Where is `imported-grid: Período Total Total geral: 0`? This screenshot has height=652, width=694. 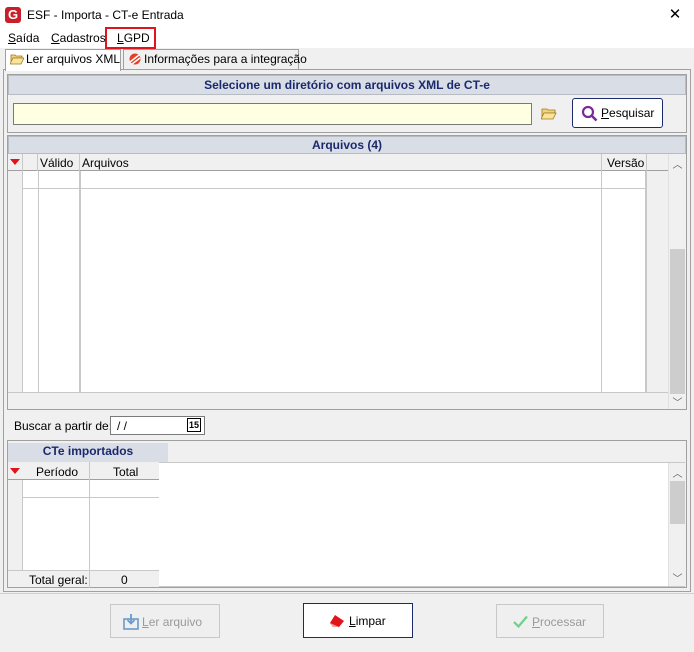 imported-grid: Período Total Total geral: 0 is located at coordinates (83, 525).